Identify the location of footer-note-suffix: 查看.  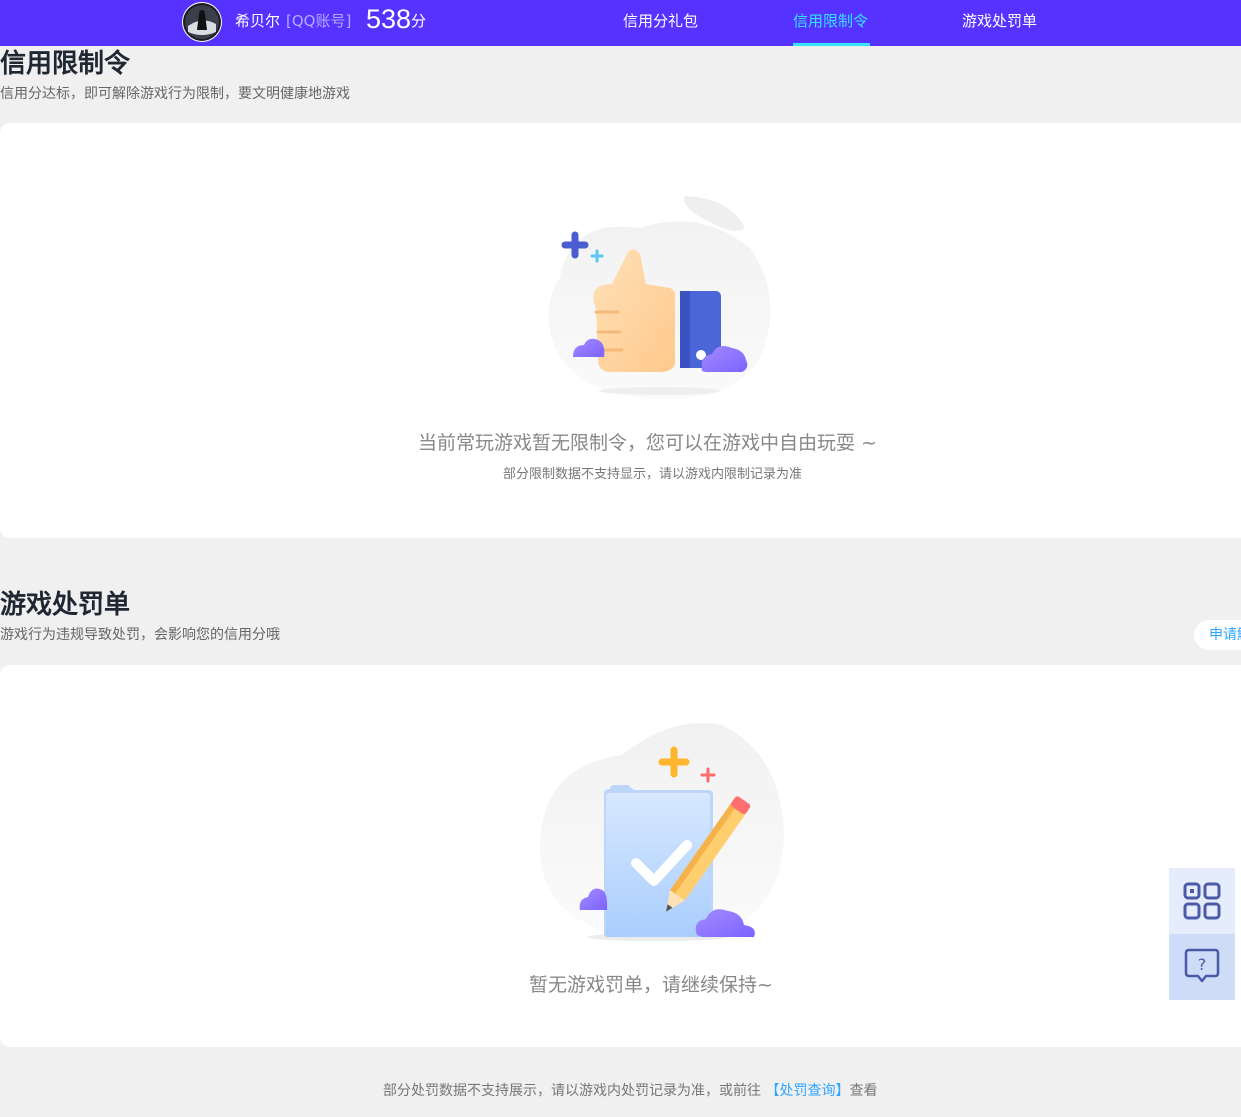
(863, 1091).